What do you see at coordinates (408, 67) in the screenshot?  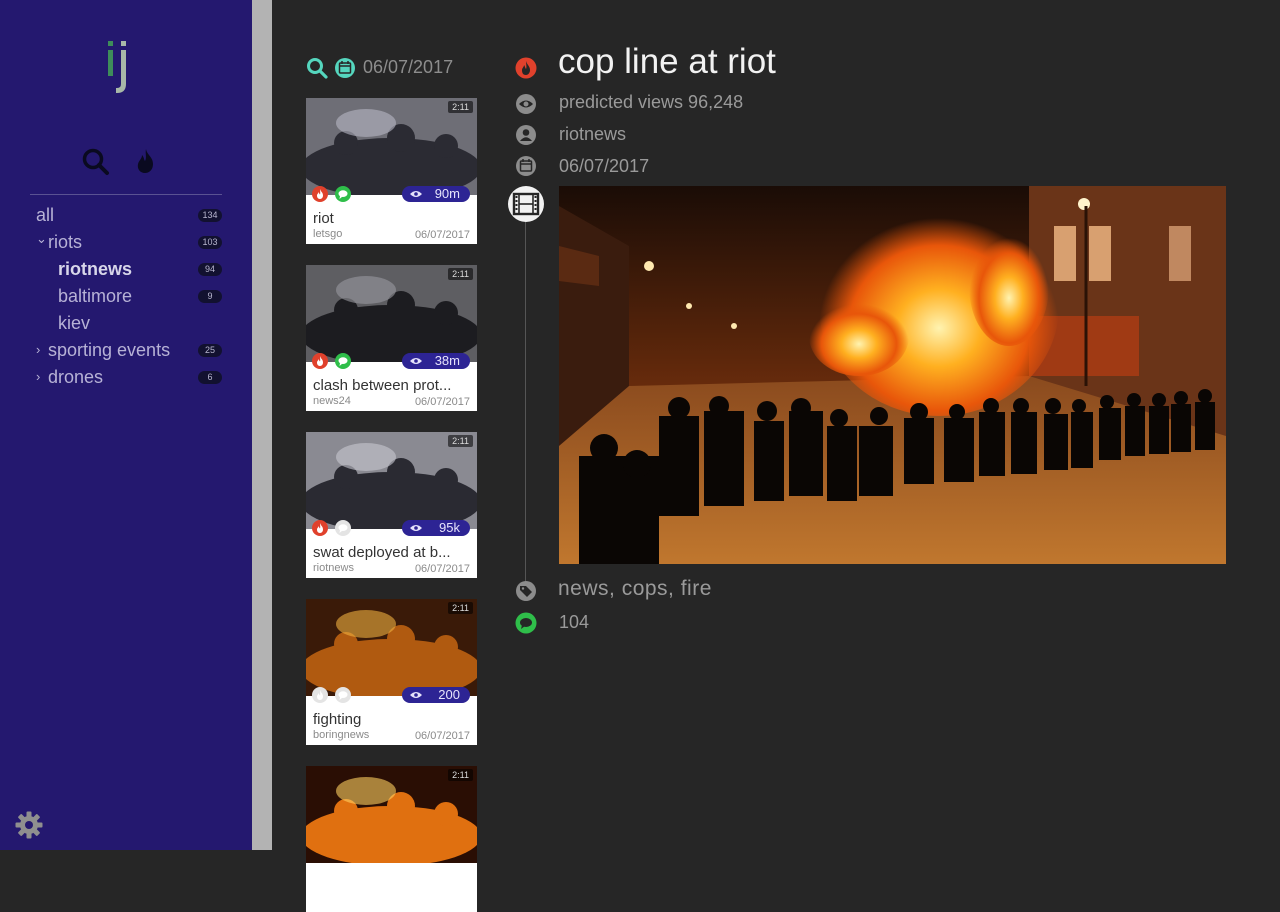 I see `list-date: 06/07/2017` at bounding box center [408, 67].